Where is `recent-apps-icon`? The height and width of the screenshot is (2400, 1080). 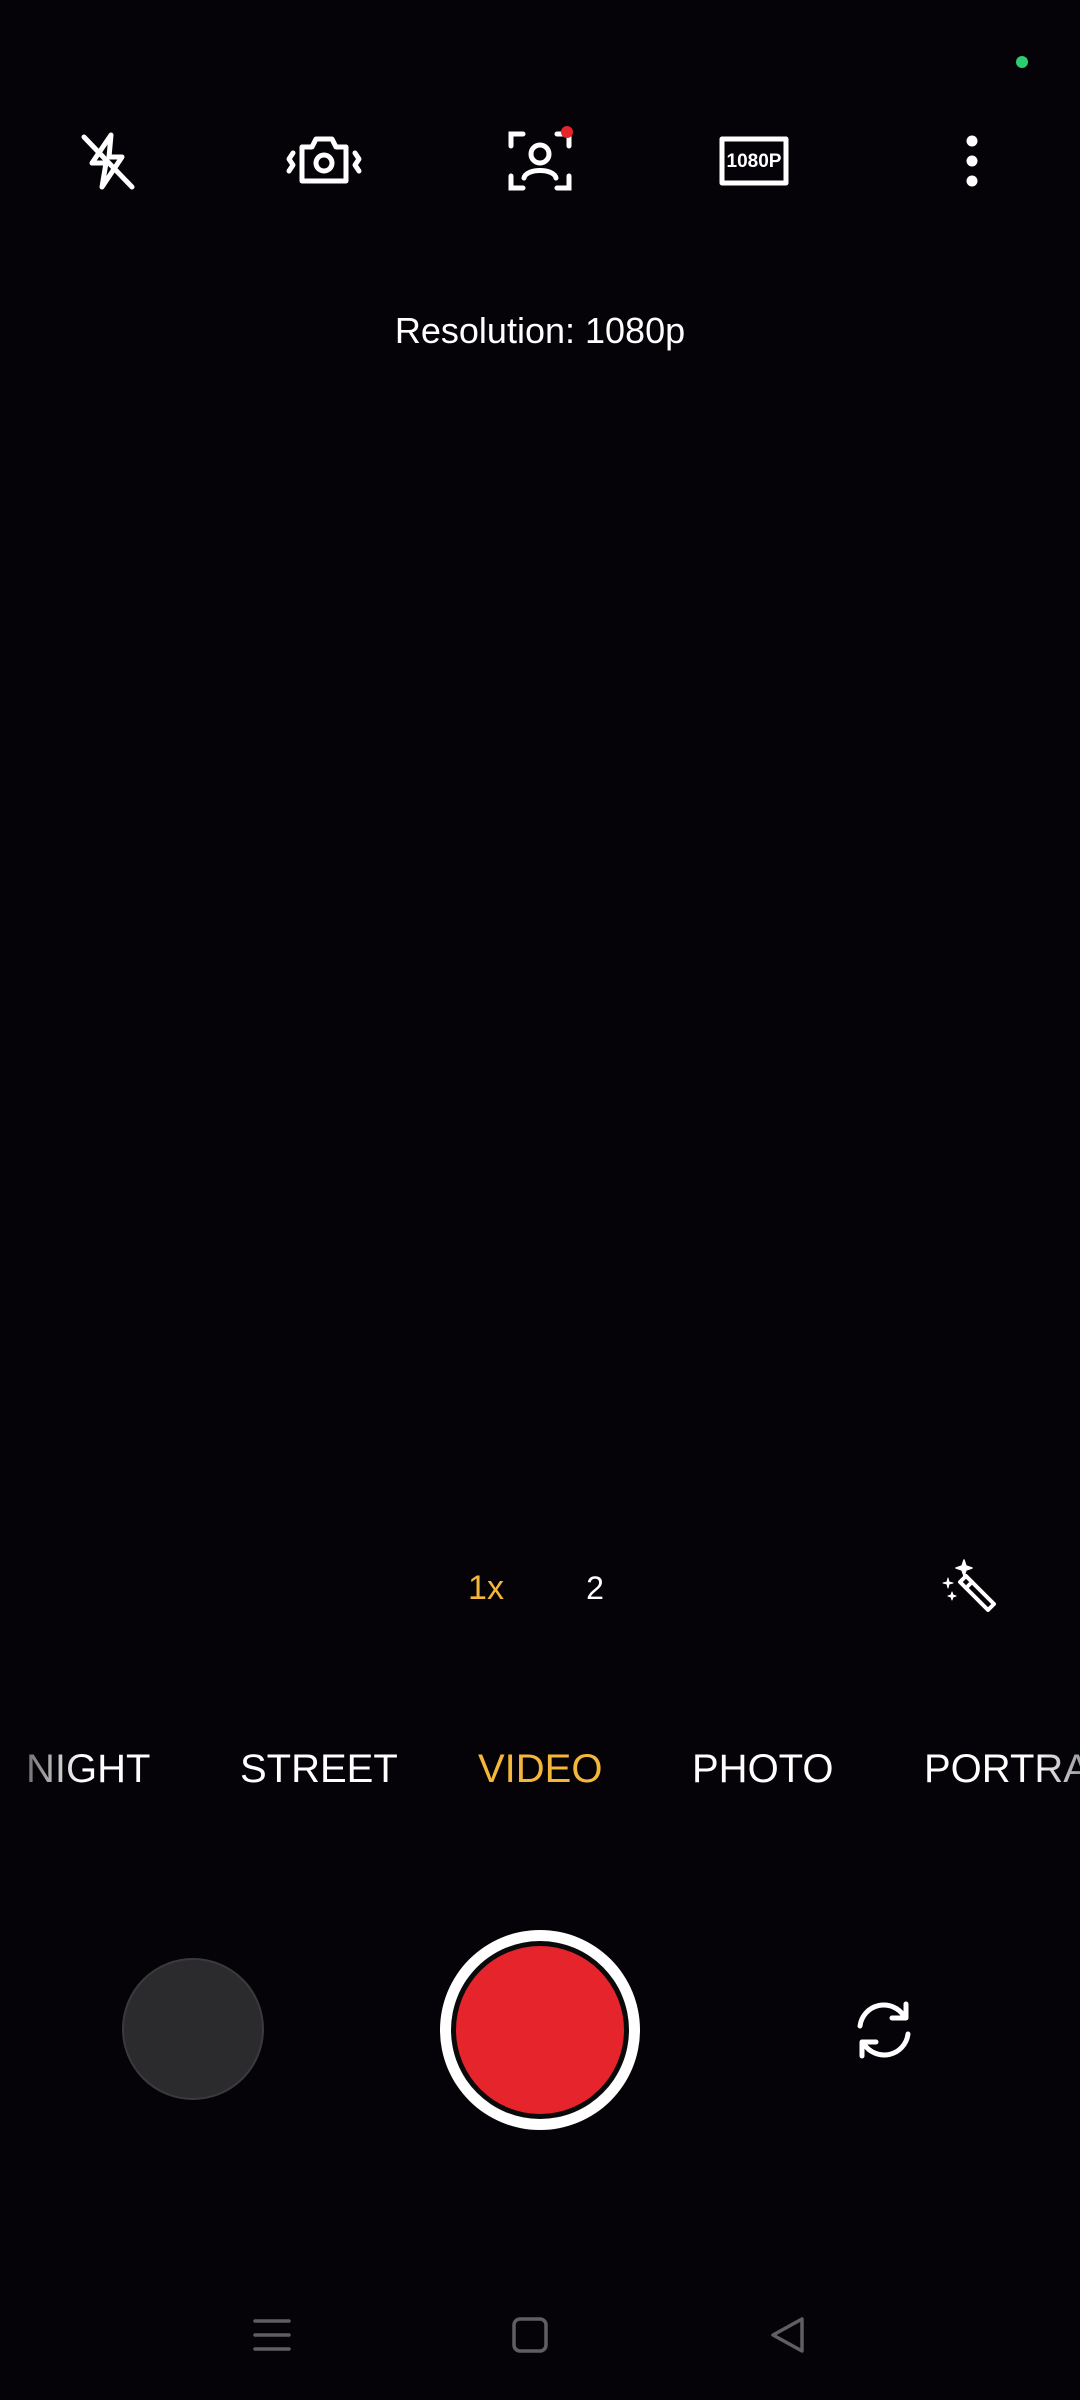
recent-apps-icon is located at coordinates (272, 2335).